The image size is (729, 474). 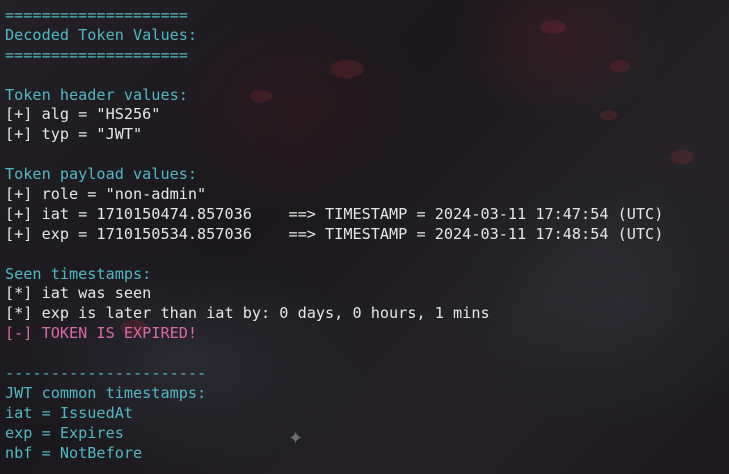 What do you see at coordinates (682, 157) in the screenshot?
I see `background-petal` at bounding box center [682, 157].